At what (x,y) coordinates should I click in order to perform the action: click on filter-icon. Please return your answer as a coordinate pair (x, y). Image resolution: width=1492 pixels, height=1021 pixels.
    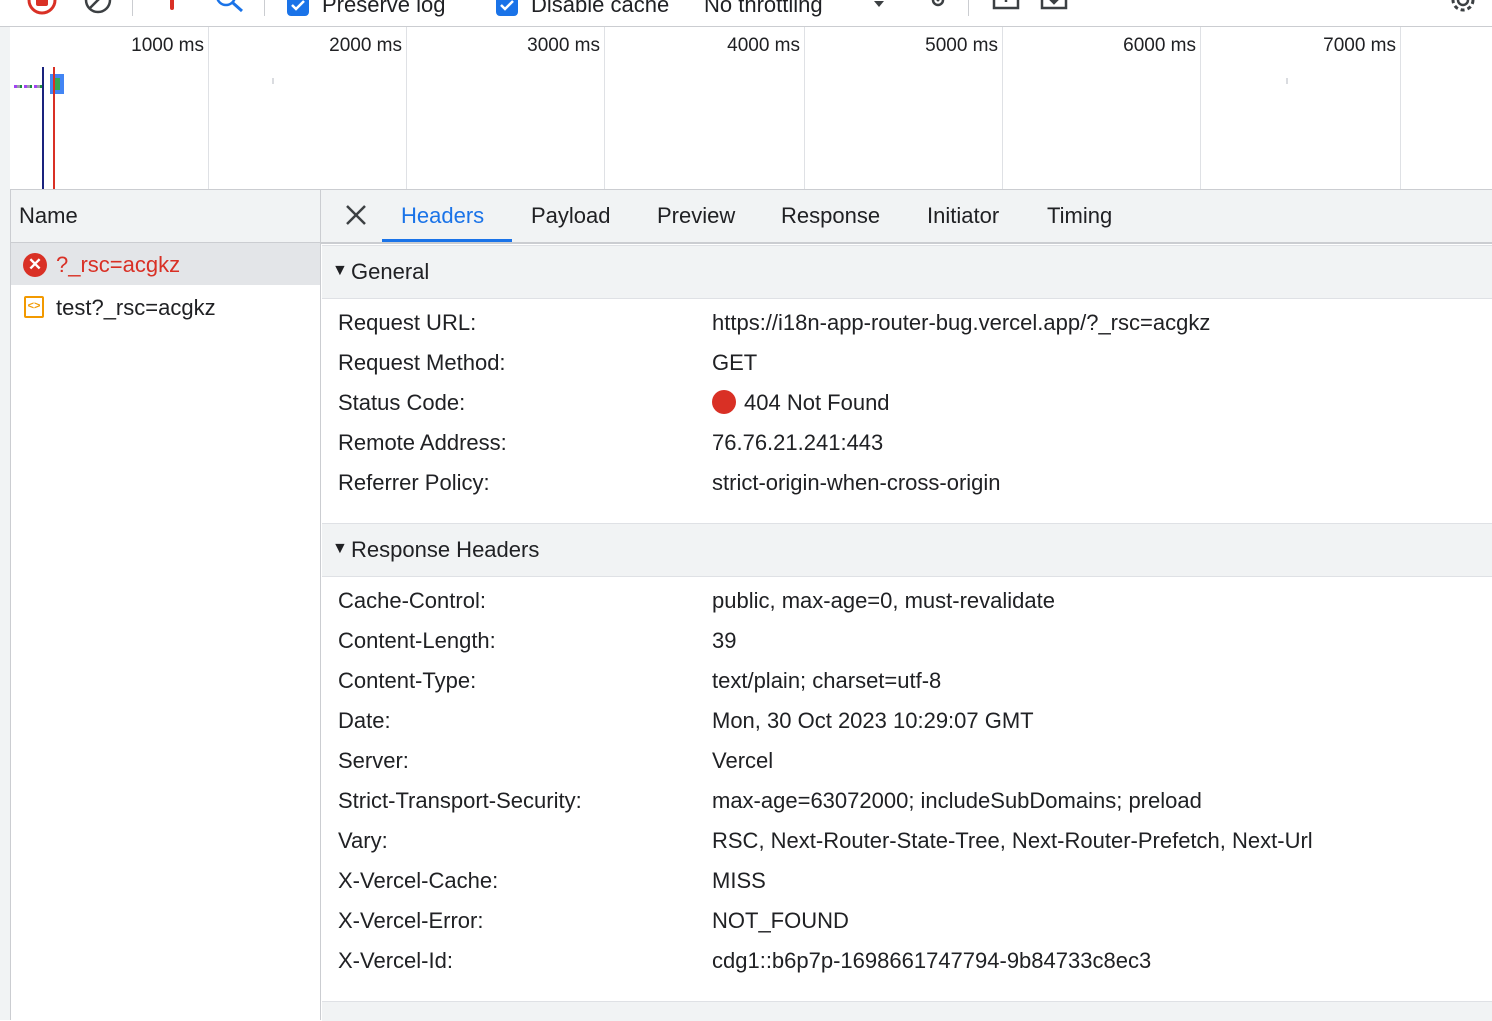
    Looking at the image, I should click on (172, 9).